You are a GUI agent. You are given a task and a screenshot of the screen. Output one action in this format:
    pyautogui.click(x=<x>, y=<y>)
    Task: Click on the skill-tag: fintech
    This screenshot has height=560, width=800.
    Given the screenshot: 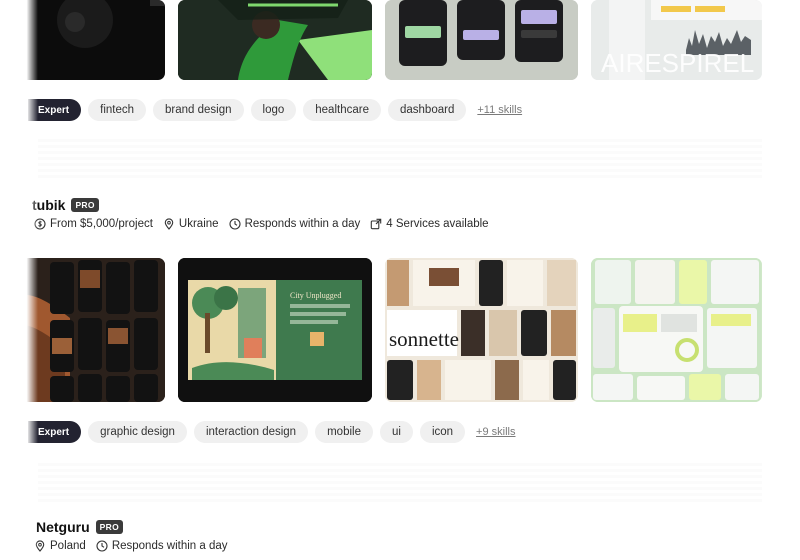 What is the action you would take?
    pyautogui.click(x=117, y=110)
    